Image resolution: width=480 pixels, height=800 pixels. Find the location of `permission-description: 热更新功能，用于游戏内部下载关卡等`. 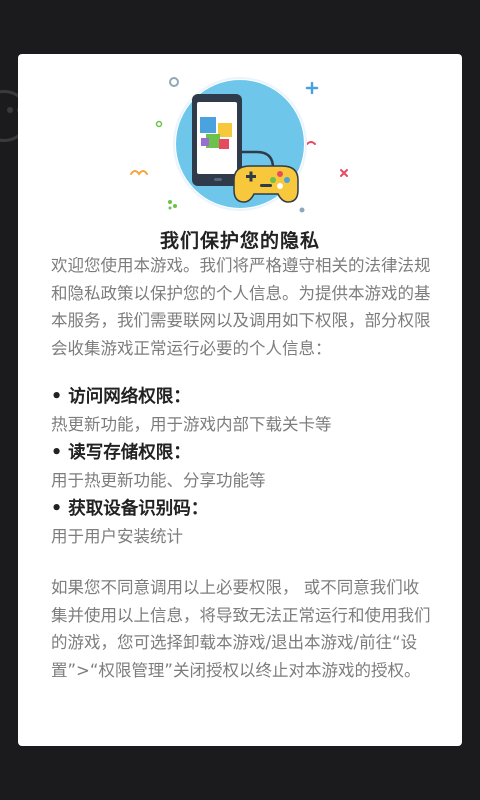

permission-description: 热更新功能，用于游戏内部下载关卡等 is located at coordinates (191, 424).